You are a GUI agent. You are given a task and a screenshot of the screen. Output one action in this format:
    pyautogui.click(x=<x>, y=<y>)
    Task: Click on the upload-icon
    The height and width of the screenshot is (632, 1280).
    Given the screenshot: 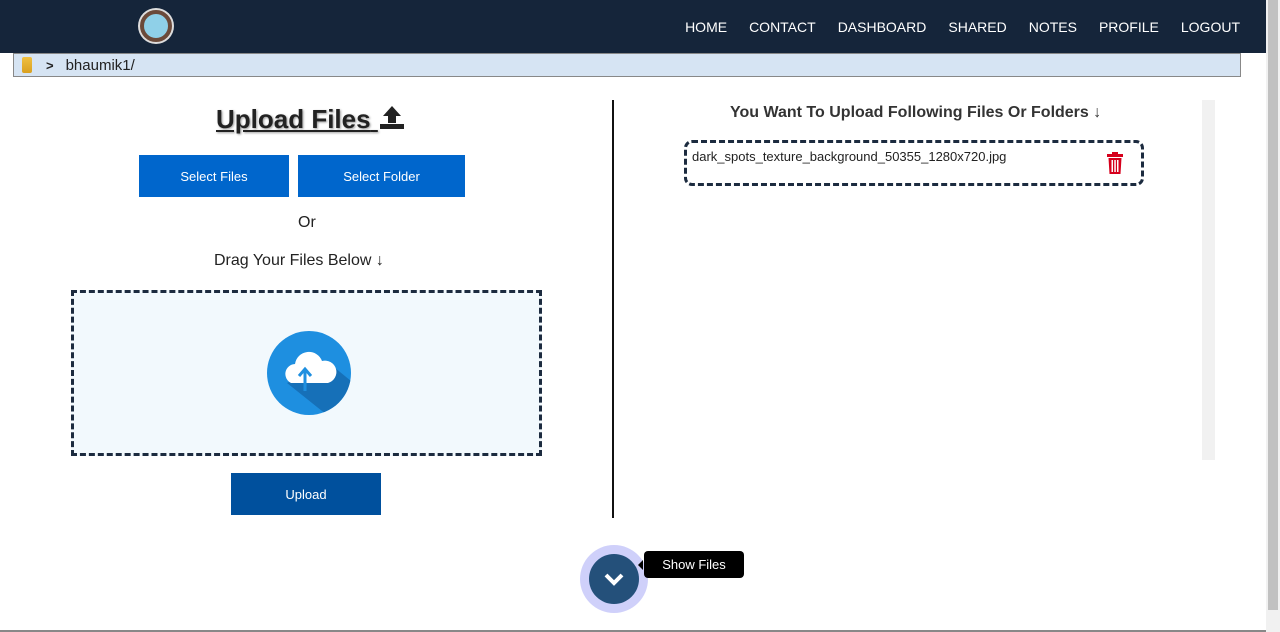 What is the action you would take?
    pyautogui.click(x=391, y=117)
    